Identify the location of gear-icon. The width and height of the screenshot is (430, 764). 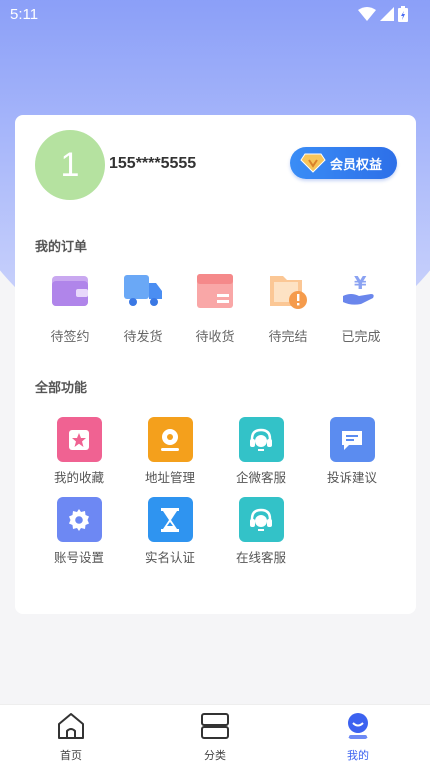
(79, 519).